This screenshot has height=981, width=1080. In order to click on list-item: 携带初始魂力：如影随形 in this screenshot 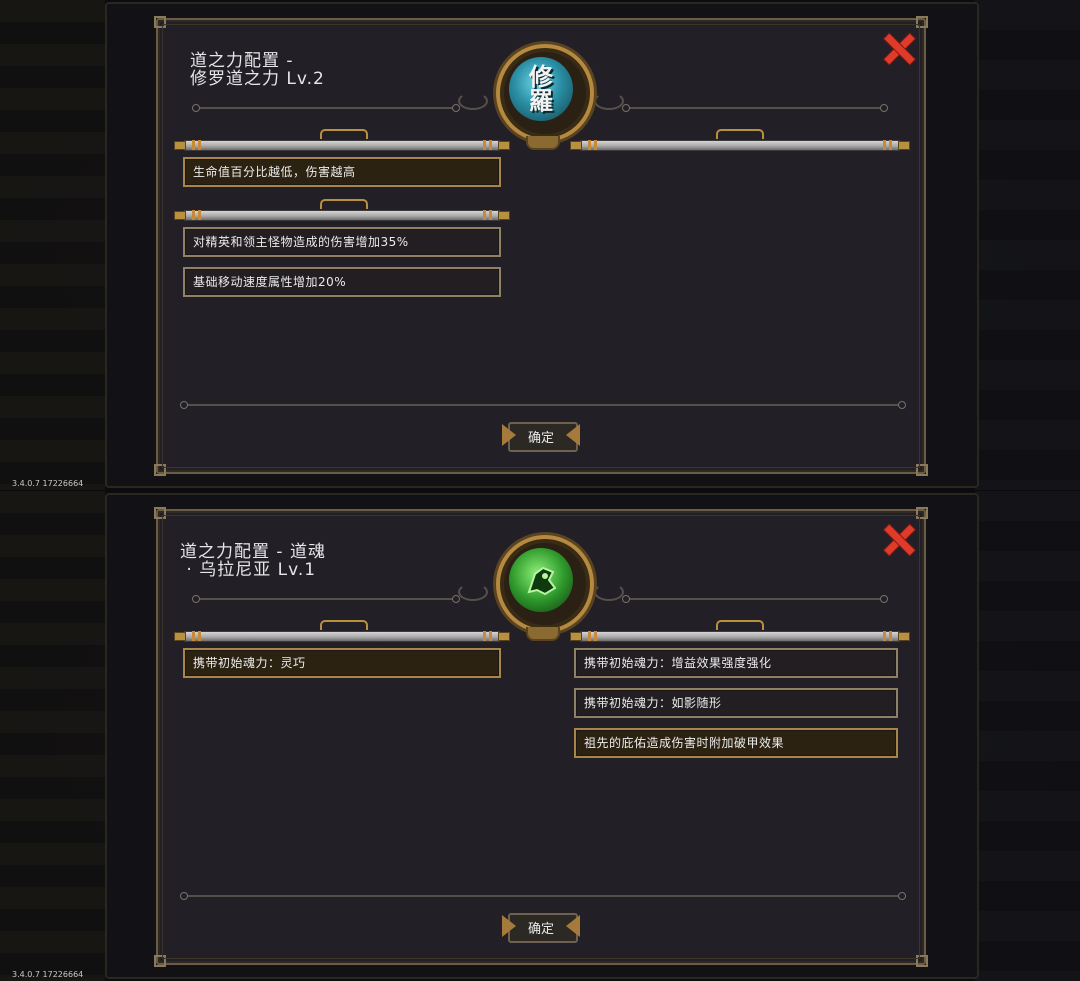, I will do `click(736, 703)`.